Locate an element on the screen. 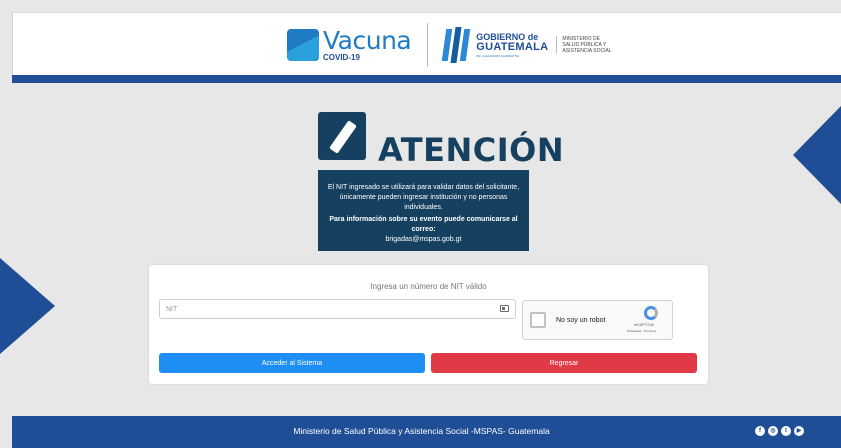 The image size is (841, 448). instagram-icon: ◎ is located at coordinates (773, 431).